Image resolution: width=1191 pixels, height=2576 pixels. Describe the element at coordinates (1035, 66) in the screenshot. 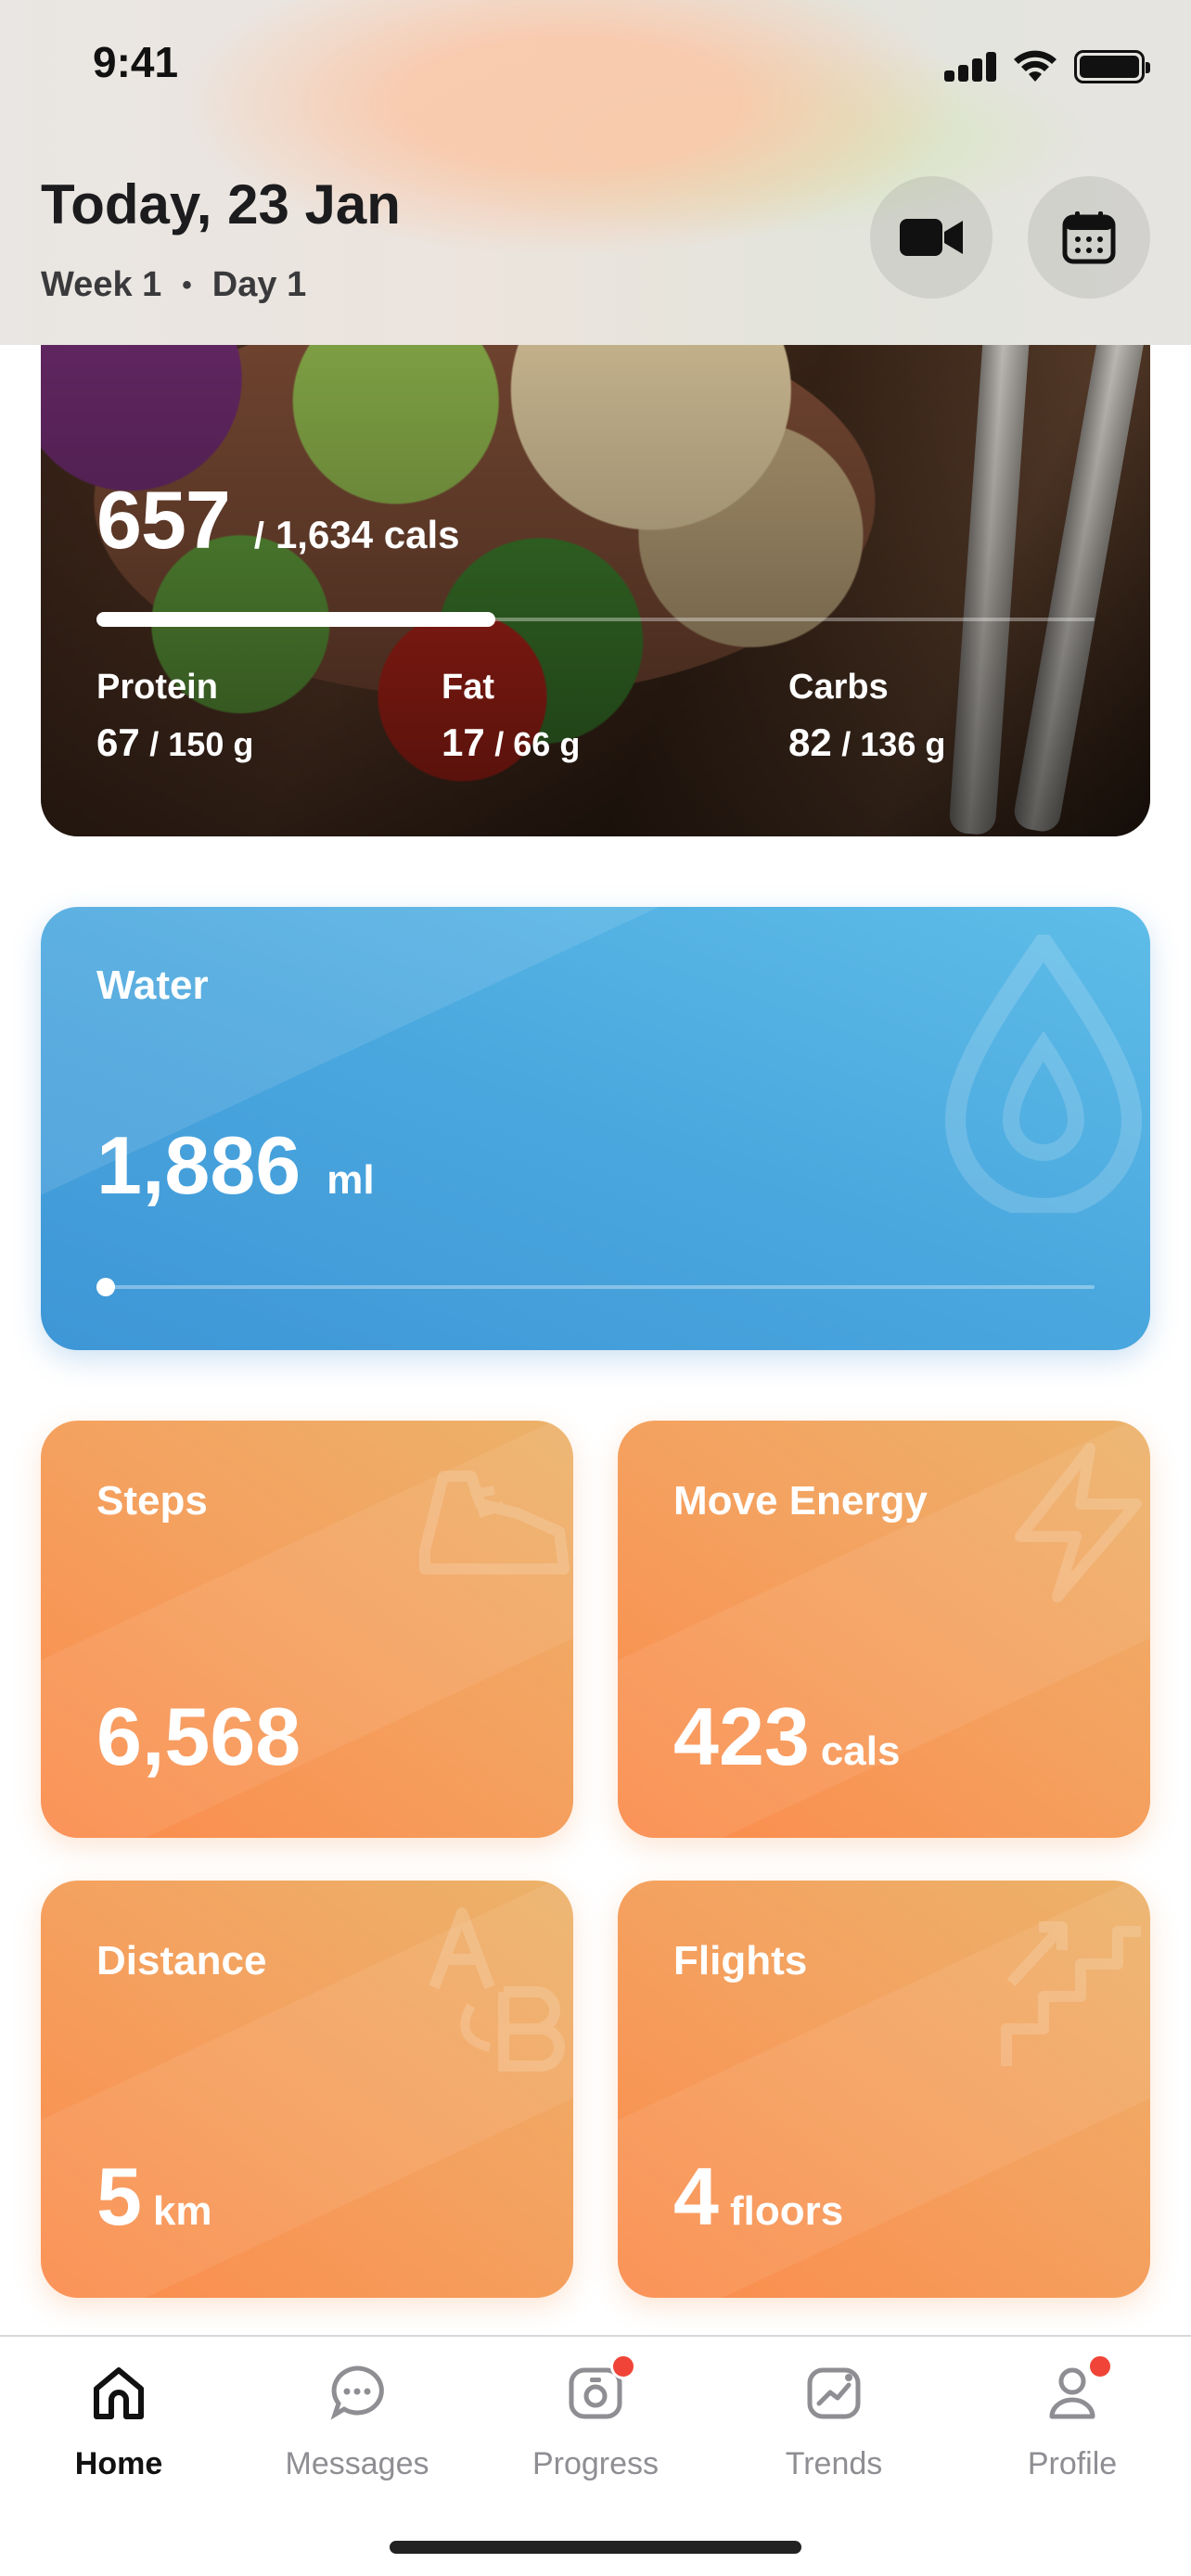

I see `wifi-icon` at that location.